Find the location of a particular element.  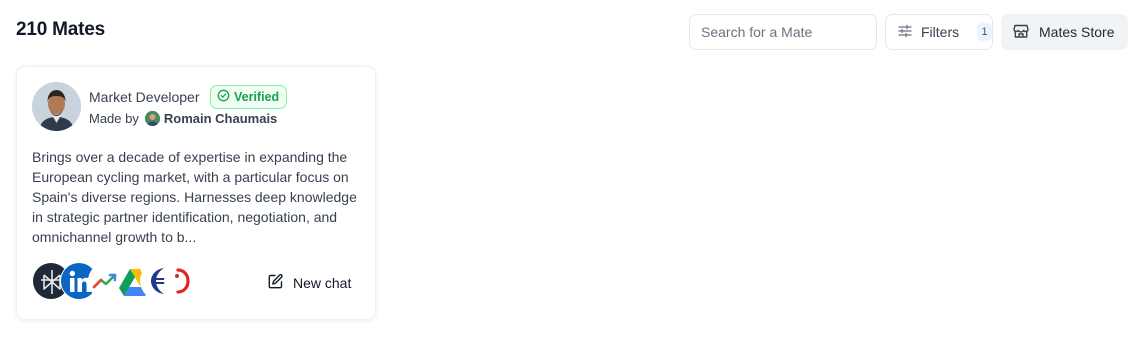

edit-icon is located at coordinates (275, 283).